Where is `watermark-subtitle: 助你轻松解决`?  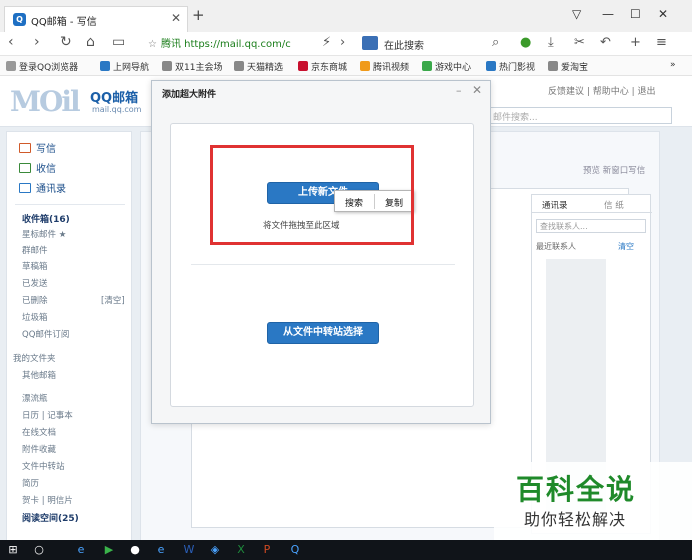
watermark-subtitle: 助你轻松解决 is located at coordinates (575, 519).